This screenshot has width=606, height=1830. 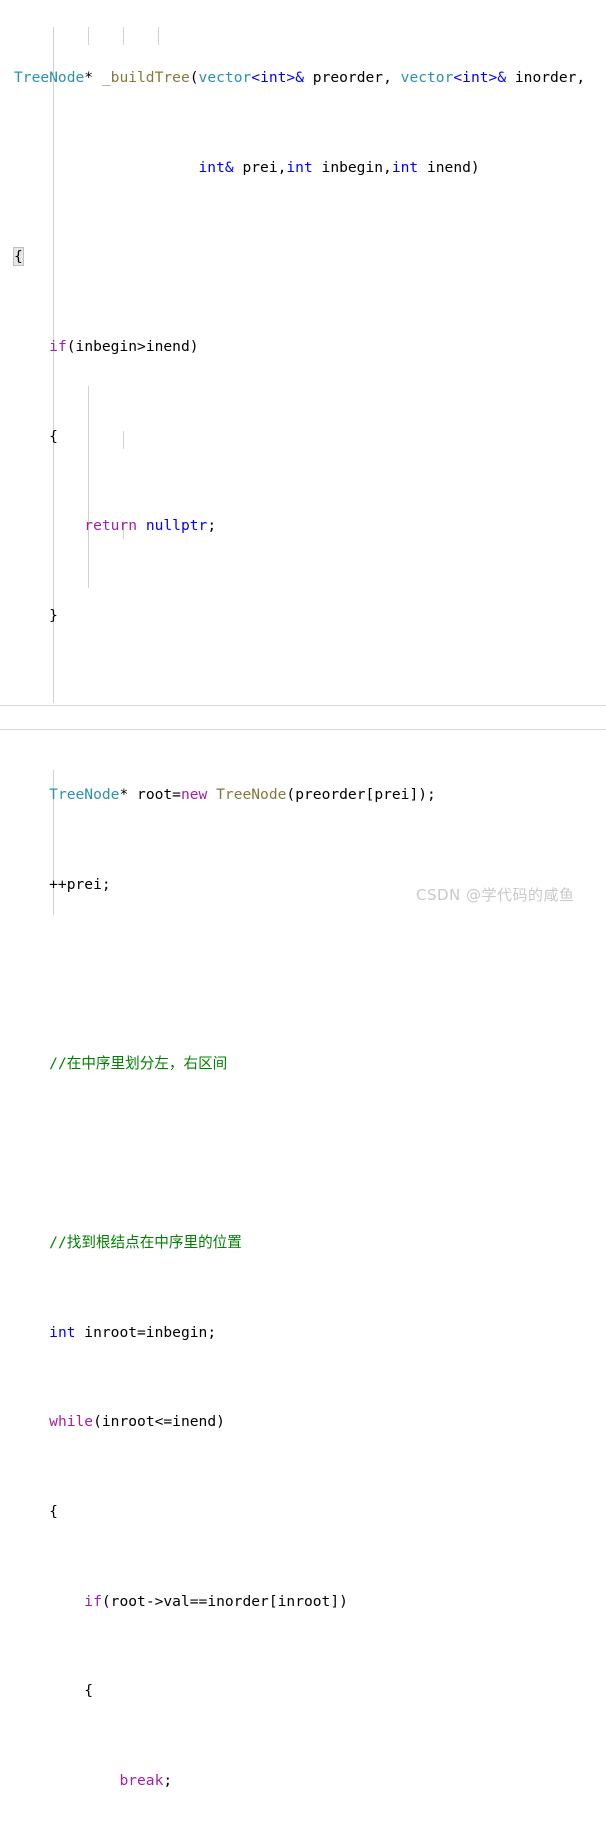 I want to click on code-line: }, so click(x=303, y=616).